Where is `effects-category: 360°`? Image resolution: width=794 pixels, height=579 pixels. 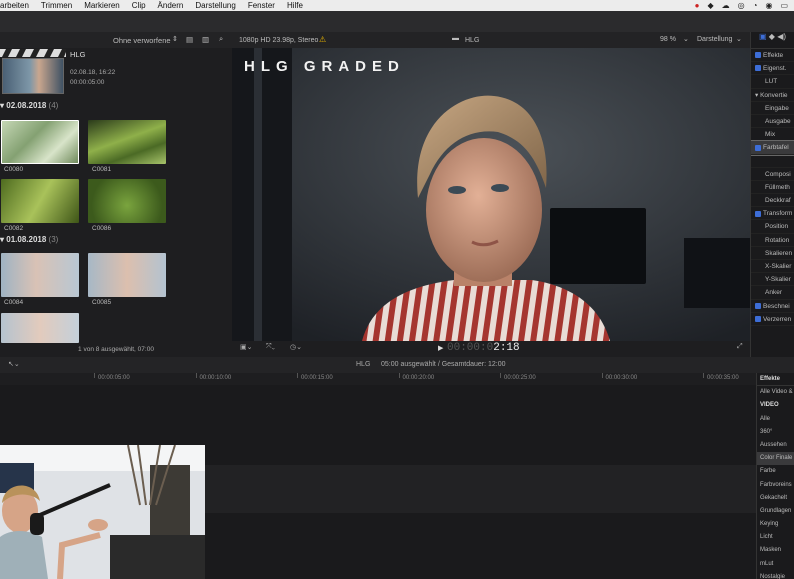
effects-category: 360° is located at coordinates (775, 432).